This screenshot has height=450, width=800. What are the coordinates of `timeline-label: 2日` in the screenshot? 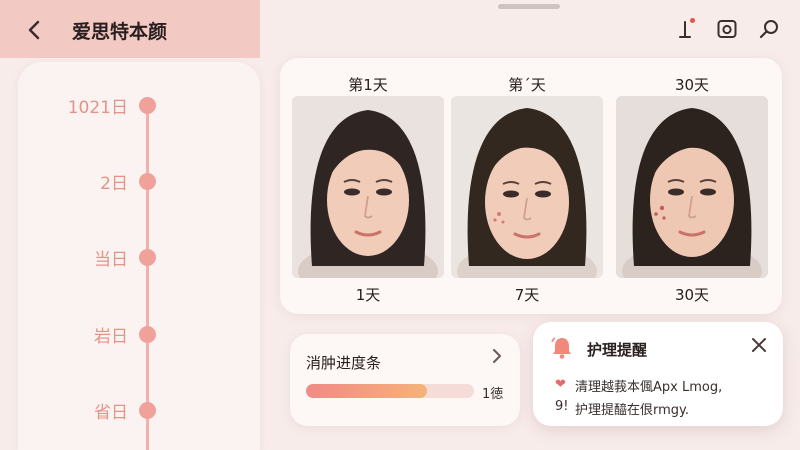 It's located at (114, 184).